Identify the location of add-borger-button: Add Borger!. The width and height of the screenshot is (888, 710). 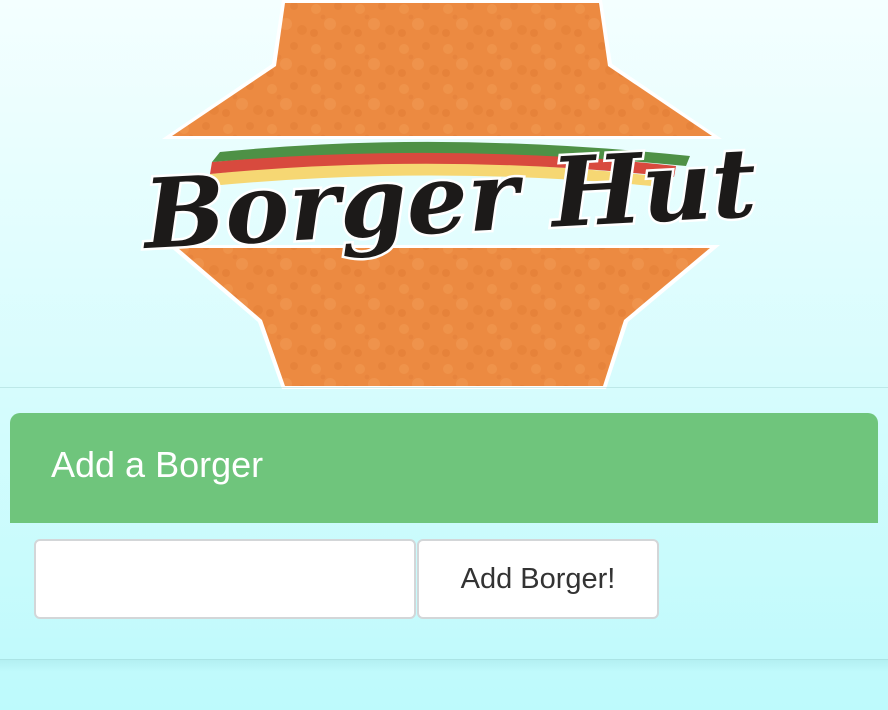
(538, 579).